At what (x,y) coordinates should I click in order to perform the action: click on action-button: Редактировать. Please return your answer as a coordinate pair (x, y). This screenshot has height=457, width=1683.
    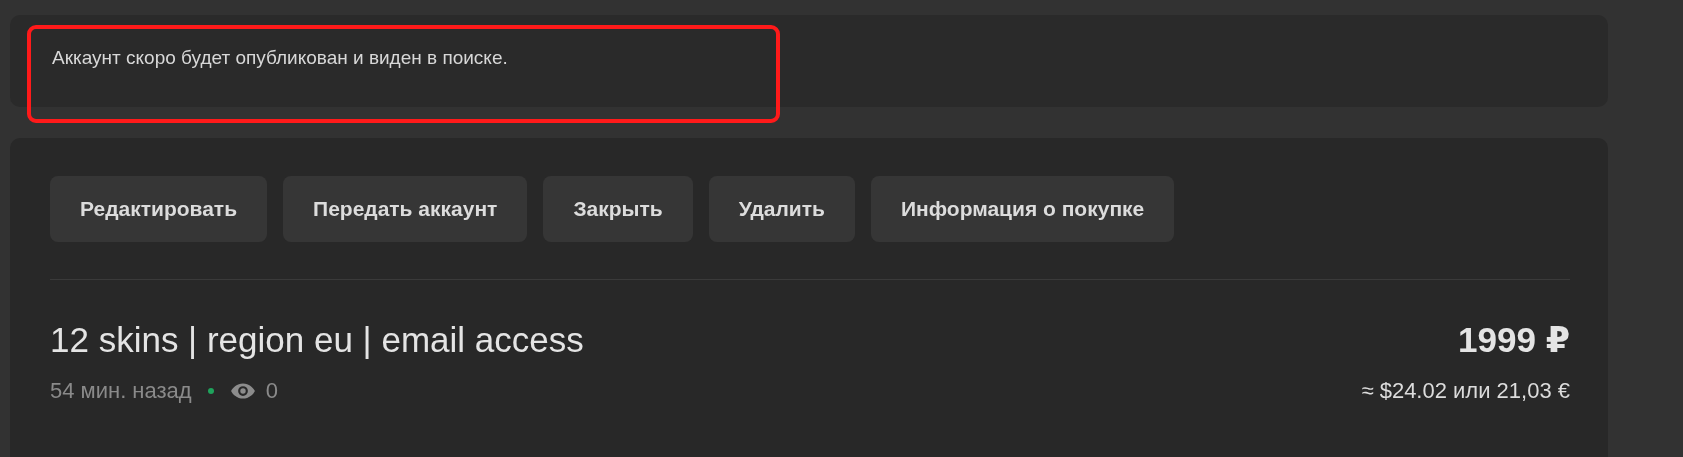
    Looking at the image, I should click on (159, 209).